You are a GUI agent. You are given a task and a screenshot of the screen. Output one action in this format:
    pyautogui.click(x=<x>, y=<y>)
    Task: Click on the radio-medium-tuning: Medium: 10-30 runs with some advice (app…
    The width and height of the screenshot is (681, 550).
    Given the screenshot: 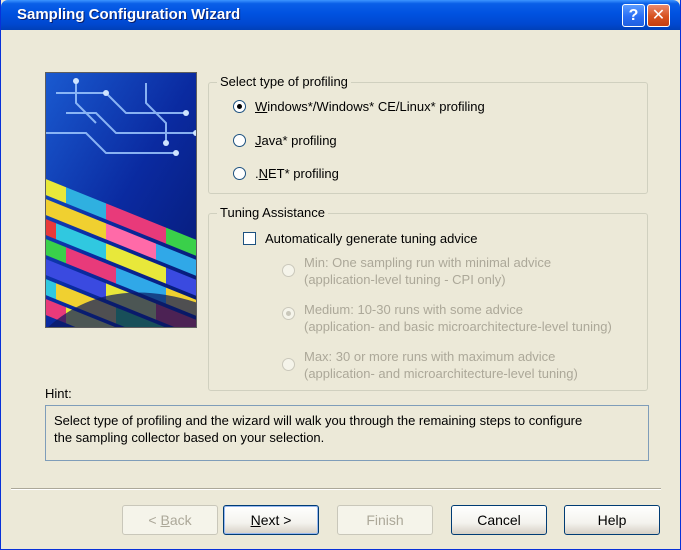 What is the action you would take?
    pyautogui.click(x=447, y=318)
    